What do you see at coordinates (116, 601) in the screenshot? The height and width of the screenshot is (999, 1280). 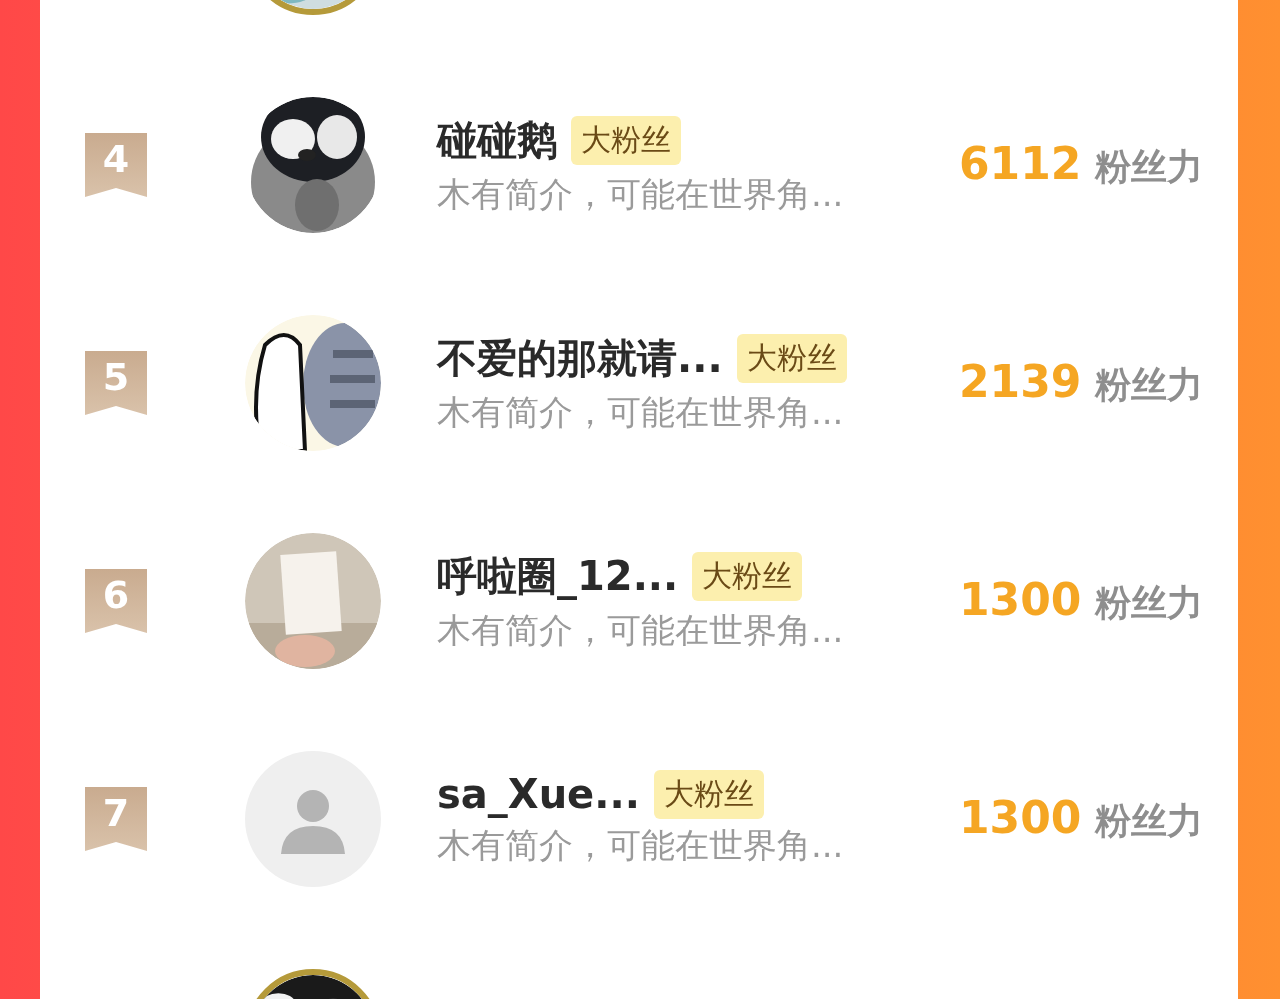 I see `rank-ribbon: 6` at bounding box center [116, 601].